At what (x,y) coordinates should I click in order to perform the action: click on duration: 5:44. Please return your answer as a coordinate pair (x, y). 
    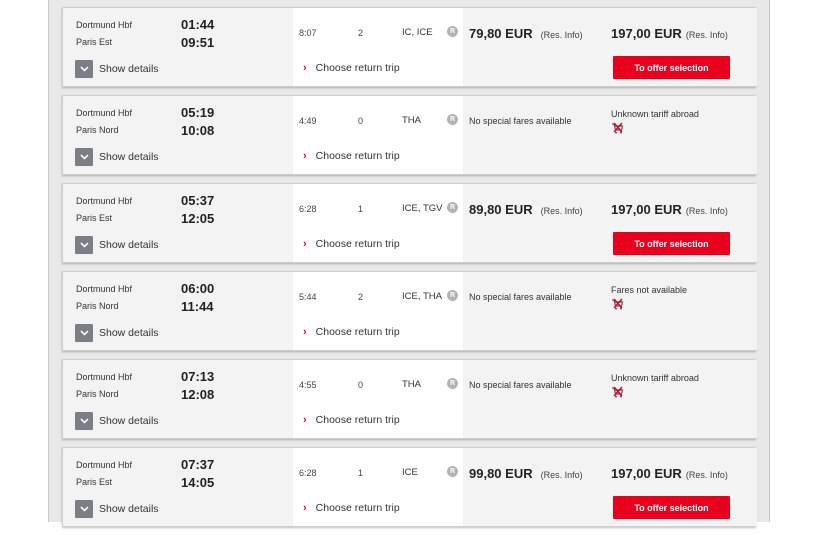
    Looking at the image, I should click on (308, 297).